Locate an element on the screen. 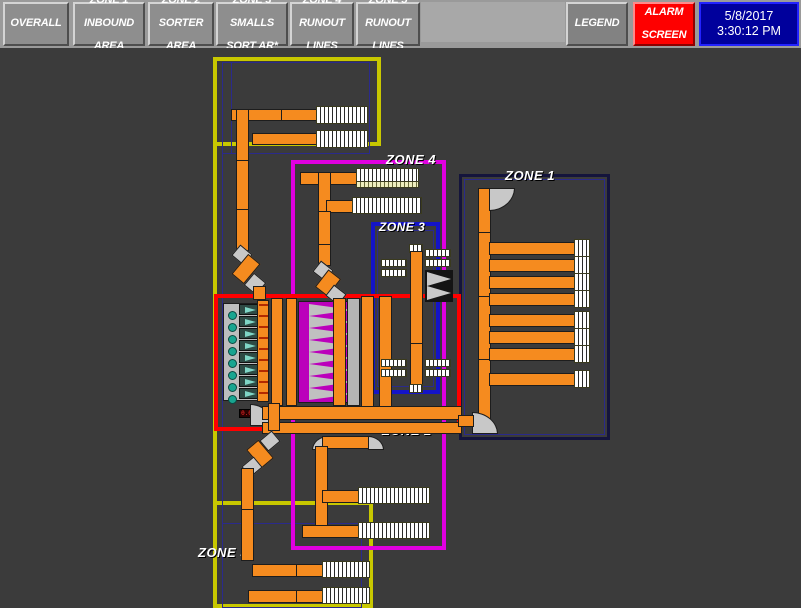 Image resolution: width=801 pixels, height=608 pixels. nav-zone4-line-2: RUNOUT is located at coordinates (322, 23).